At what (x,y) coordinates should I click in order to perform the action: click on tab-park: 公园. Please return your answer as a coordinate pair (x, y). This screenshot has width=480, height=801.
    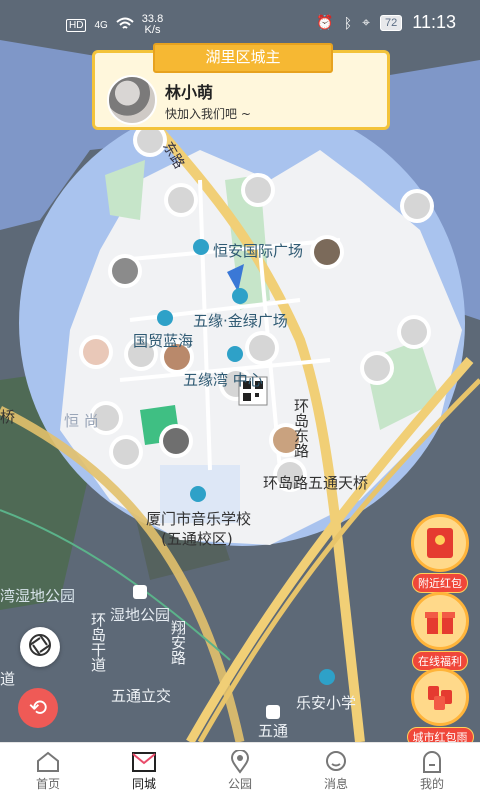
    Looking at the image, I should click on (240, 772).